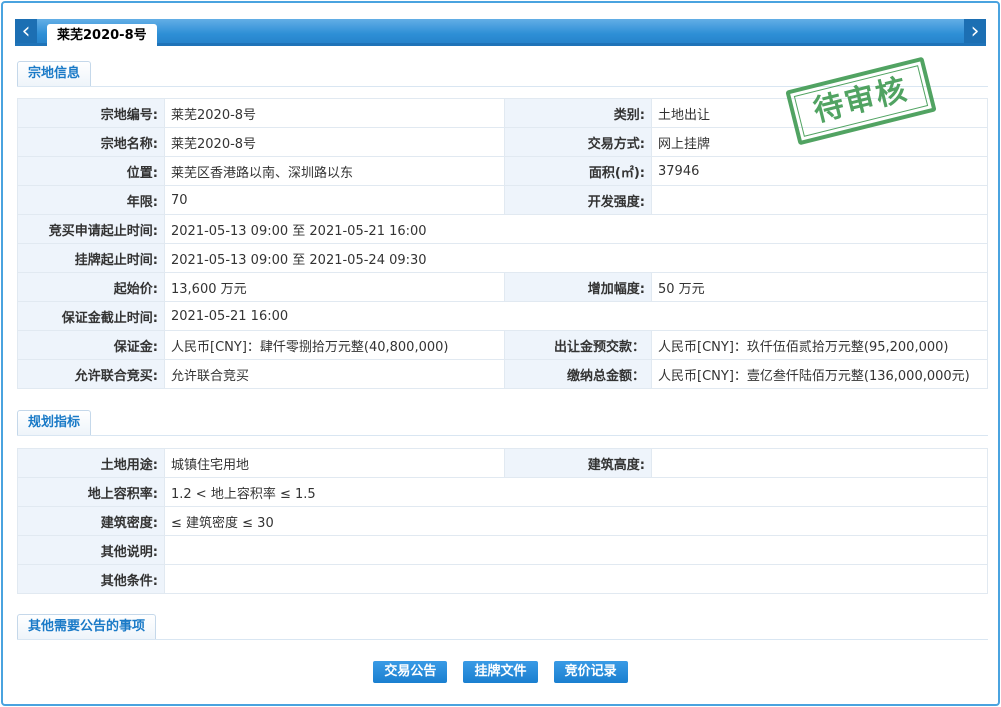 The width and height of the screenshot is (1001, 707). Describe the element at coordinates (87, 626) in the screenshot. I see `section-title-other: 其他需要公告的事项` at that location.